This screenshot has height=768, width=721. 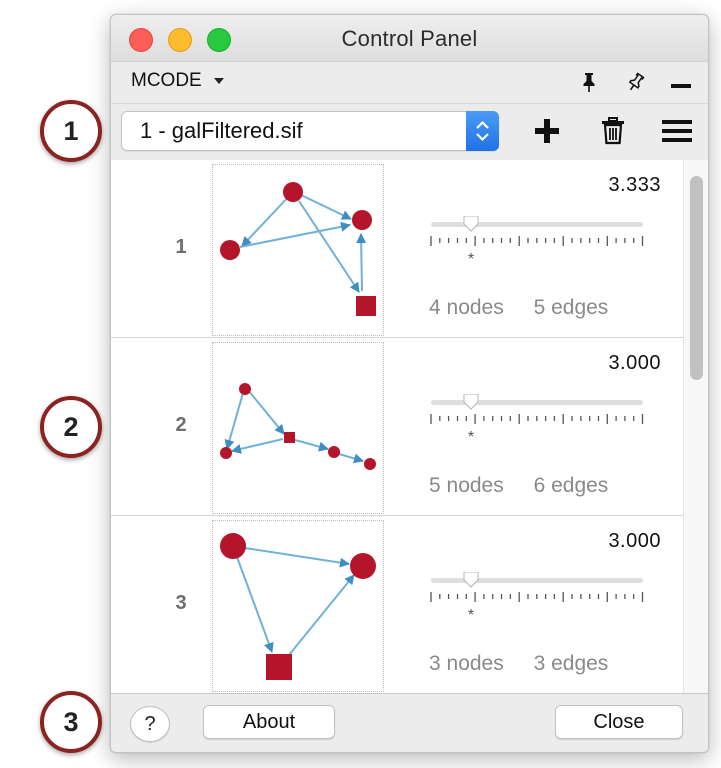 I want to click on title-bar: Control Panel, so click(x=409, y=38).